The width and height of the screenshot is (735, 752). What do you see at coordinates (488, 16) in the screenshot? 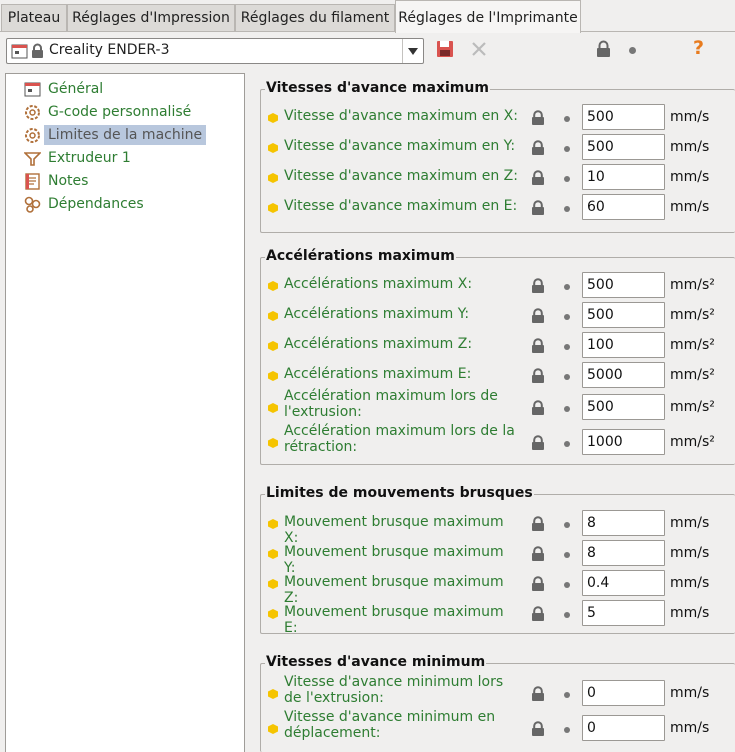
I see `tab-printer-settings: Réglages de l'Imprimante` at bounding box center [488, 16].